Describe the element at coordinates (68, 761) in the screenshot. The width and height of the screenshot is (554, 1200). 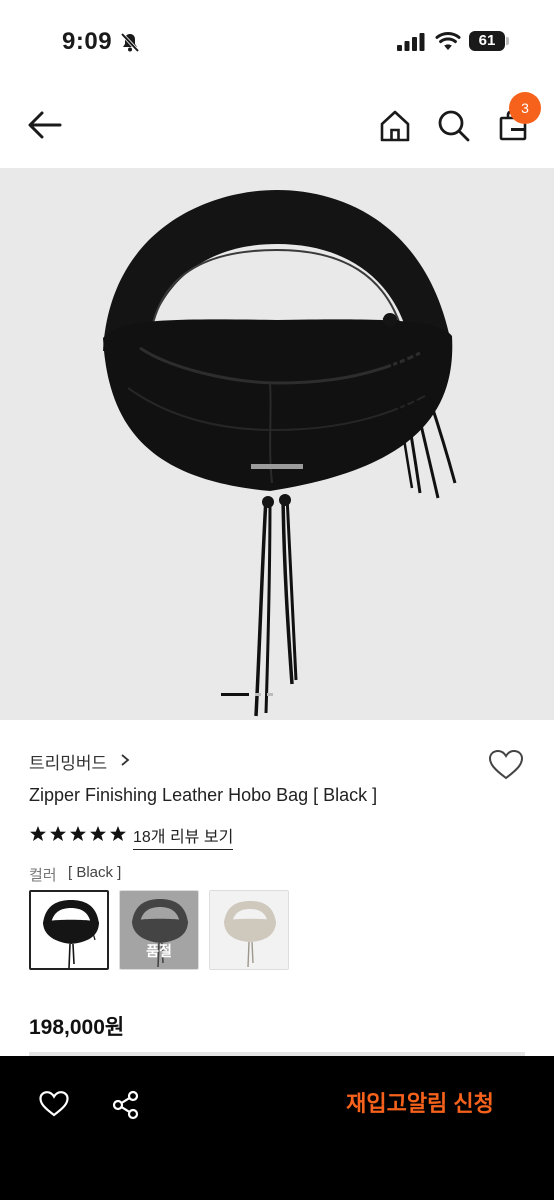
I see `brand-link: 트리밍버드` at that location.